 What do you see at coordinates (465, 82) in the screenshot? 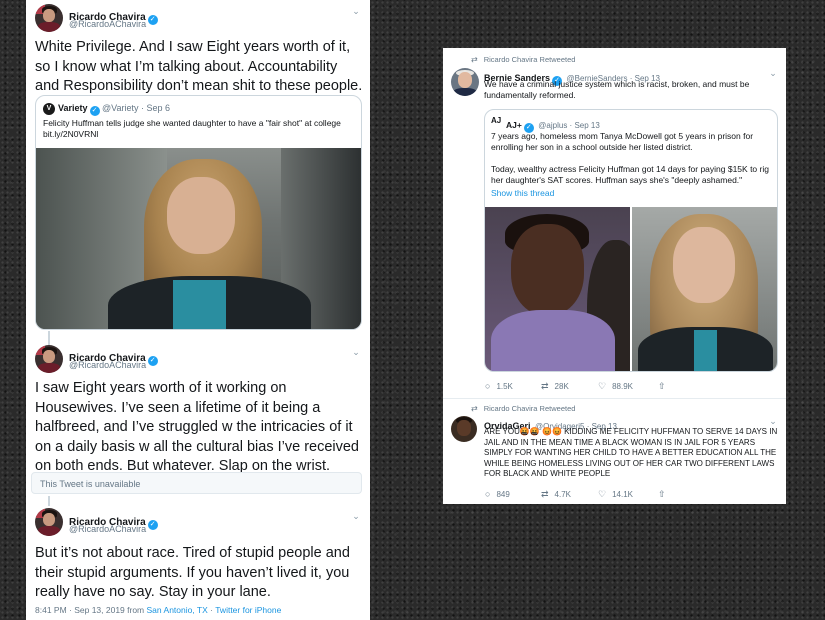
I see `bernie-avatar` at bounding box center [465, 82].